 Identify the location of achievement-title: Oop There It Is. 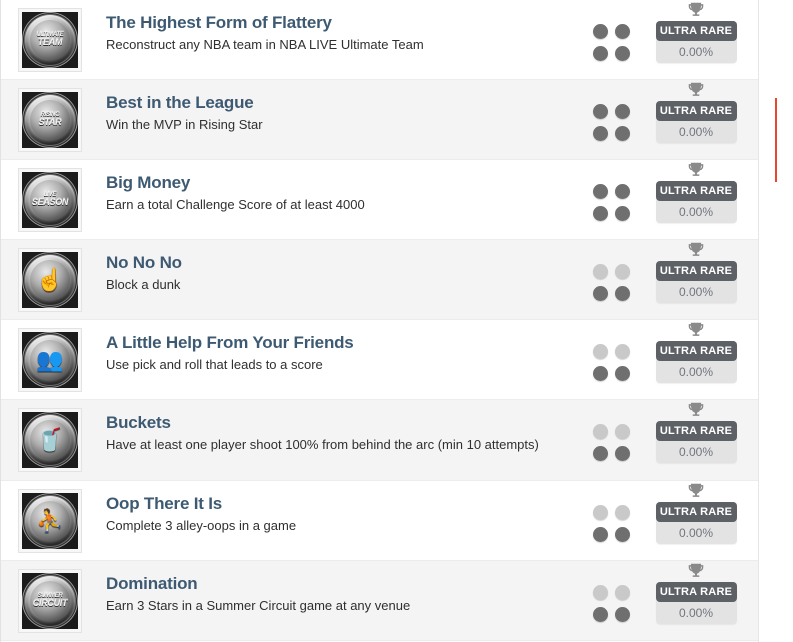
(343, 503).